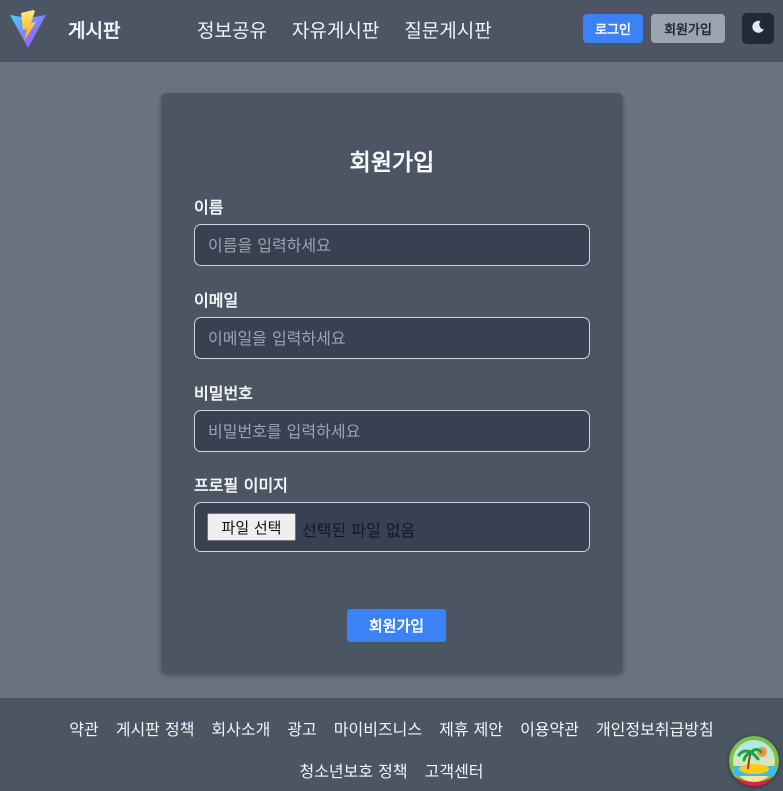  I want to click on password-input, so click(392, 431).